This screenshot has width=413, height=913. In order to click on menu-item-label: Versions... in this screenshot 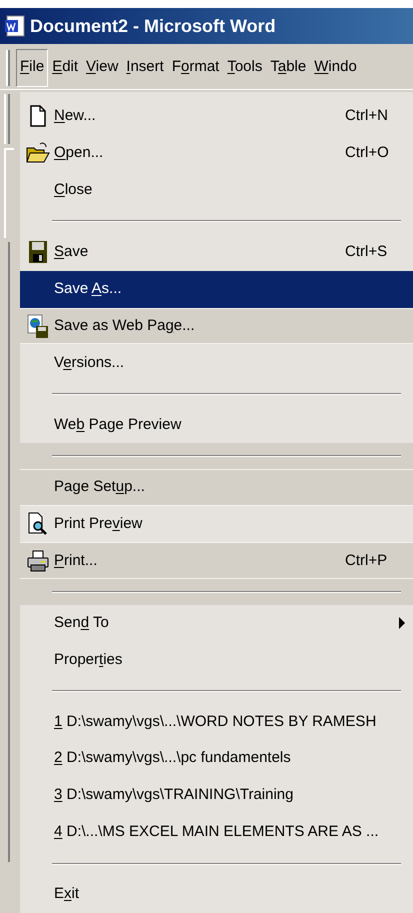, I will do `click(90, 362)`.